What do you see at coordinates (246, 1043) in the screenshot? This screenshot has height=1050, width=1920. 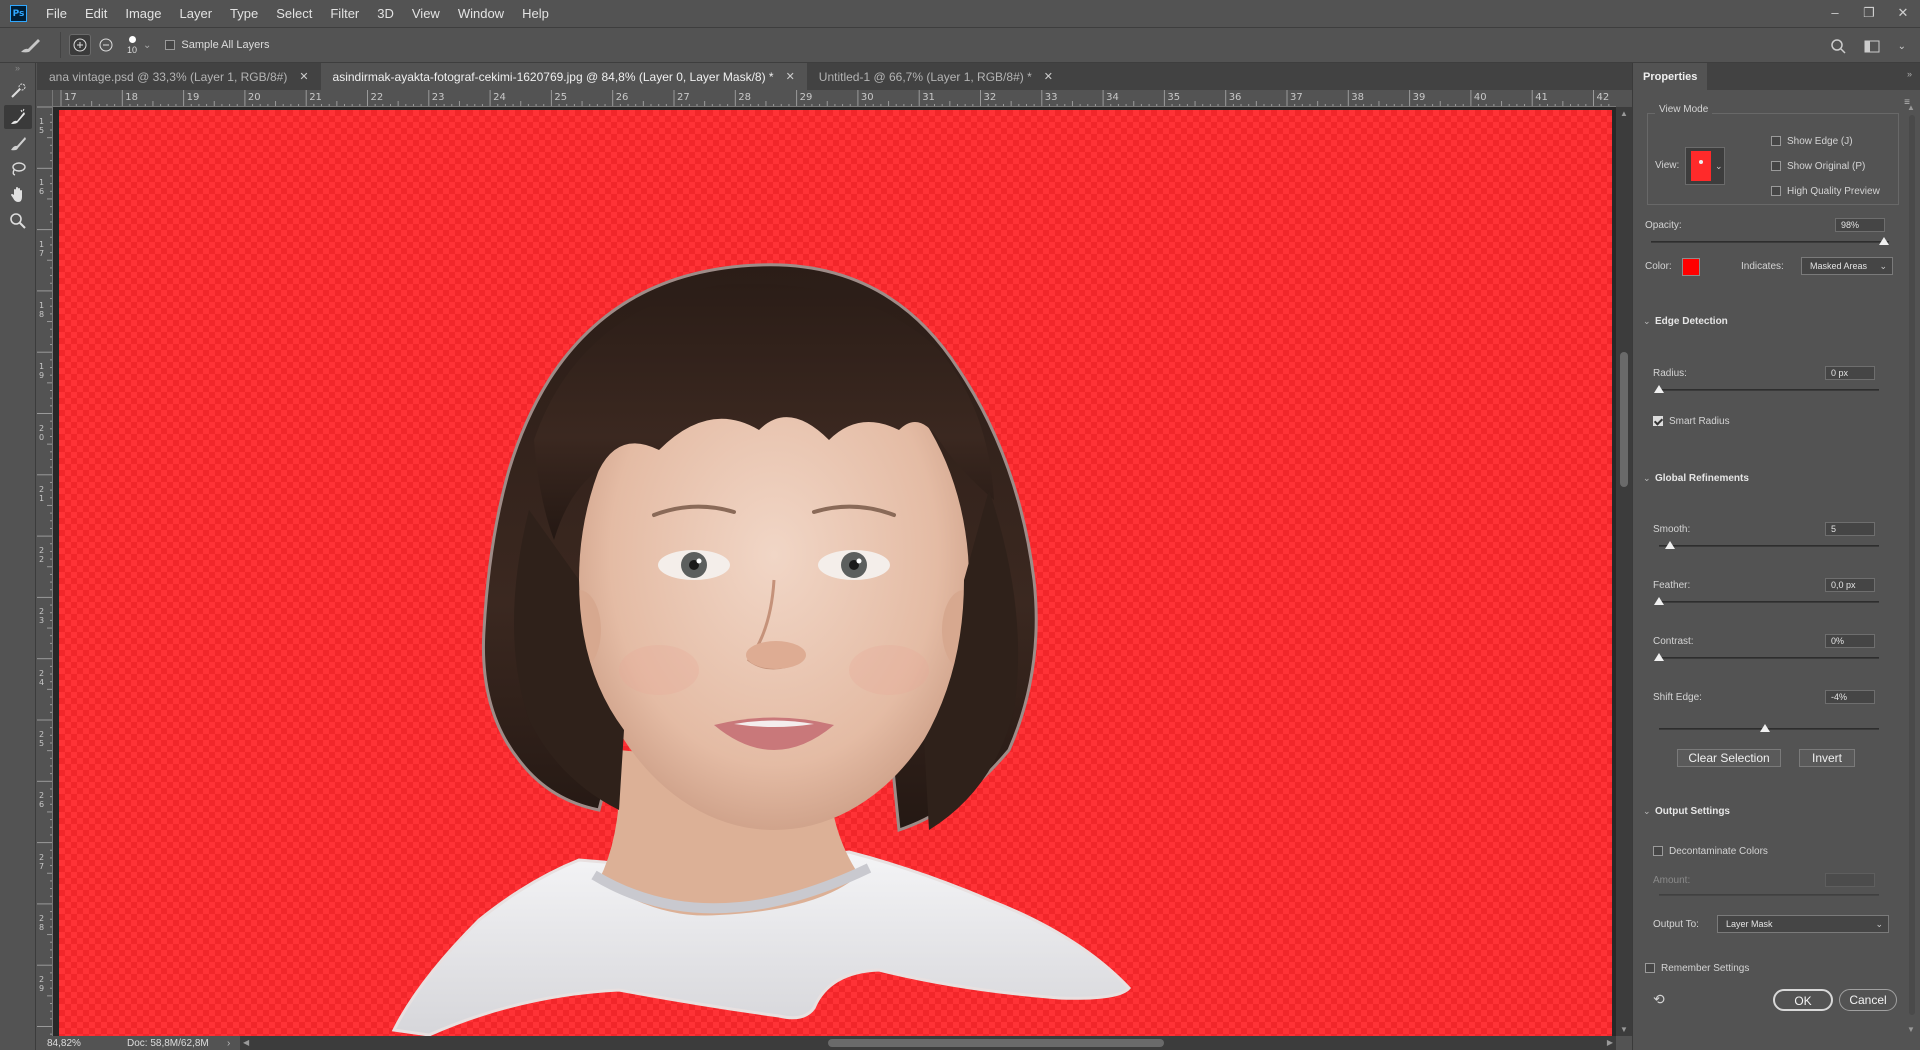 I see `scroll-left-icon: ◀` at bounding box center [246, 1043].